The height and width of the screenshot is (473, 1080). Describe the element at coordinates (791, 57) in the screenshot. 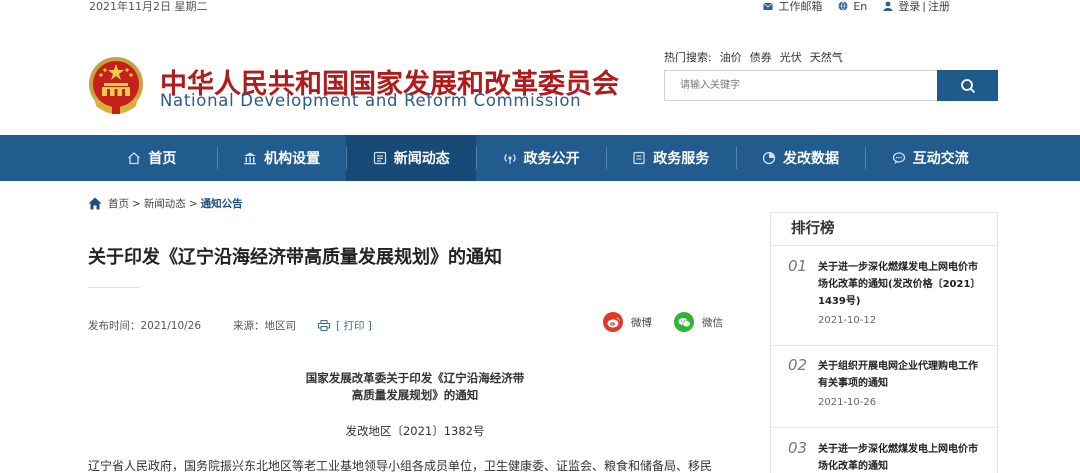

I see `hot-term: 光伏` at that location.